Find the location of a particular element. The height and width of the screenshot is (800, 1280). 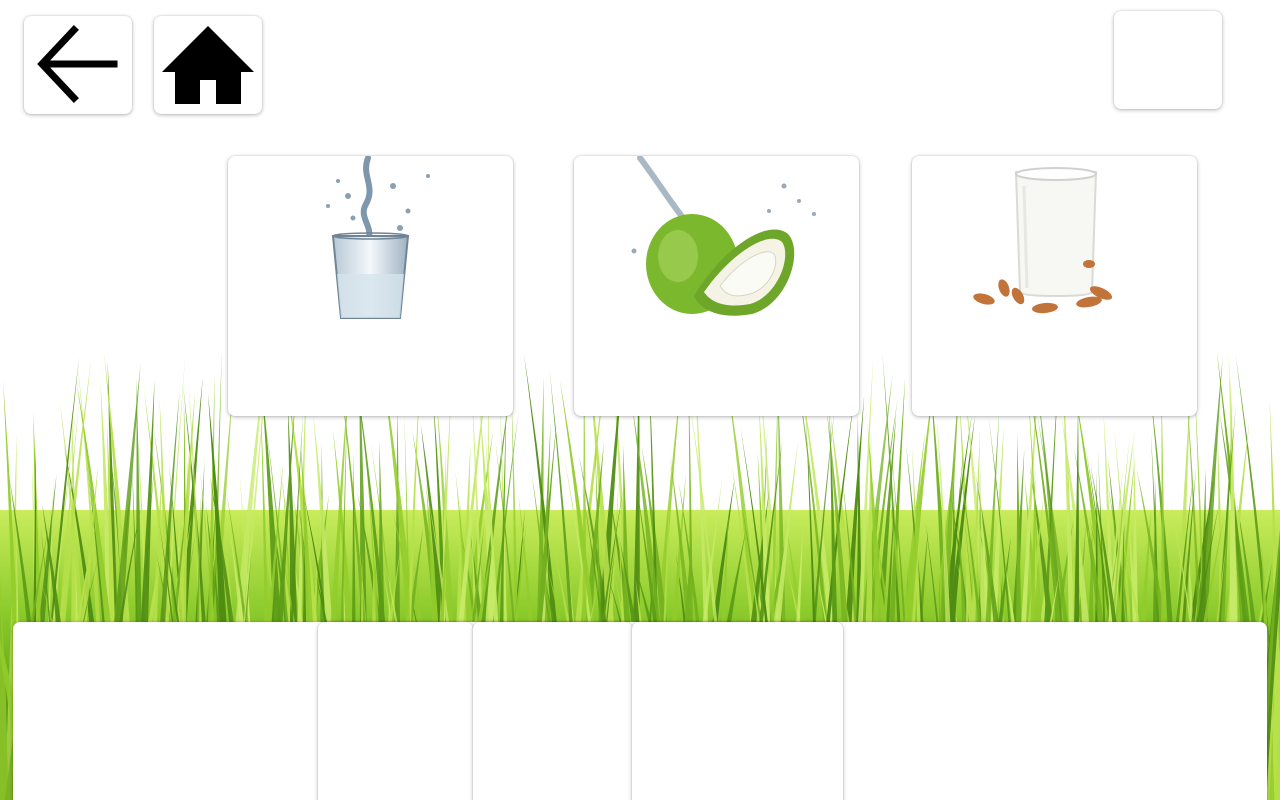

home-button is located at coordinates (208, 65).